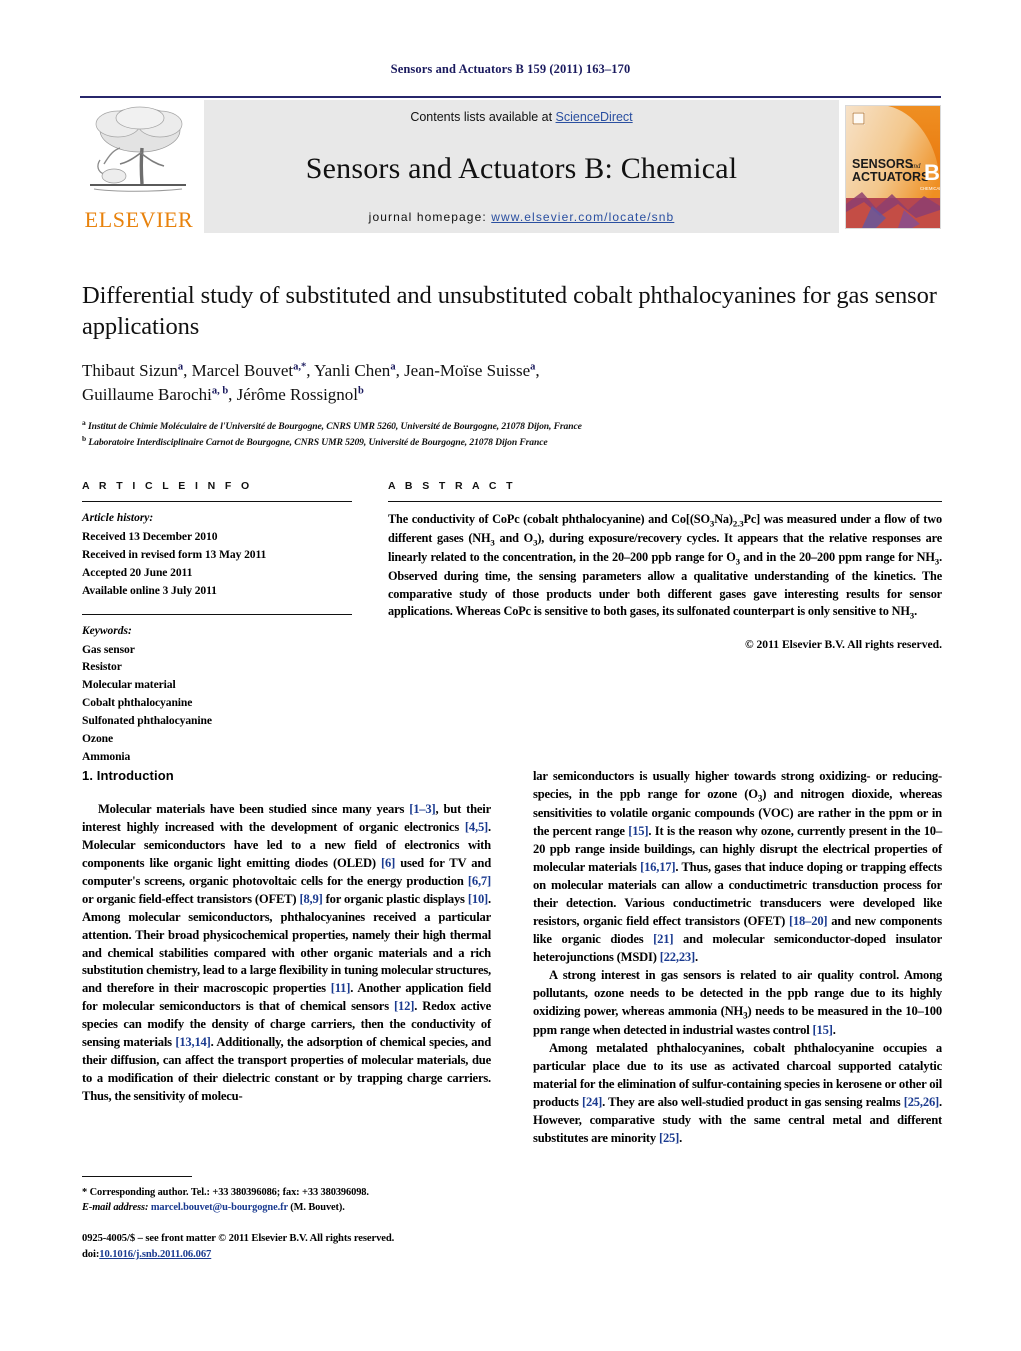 The image size is (1021, 1351). I want to click on keyword-item: Cobalt phthalocyanine, so click(137, 703).